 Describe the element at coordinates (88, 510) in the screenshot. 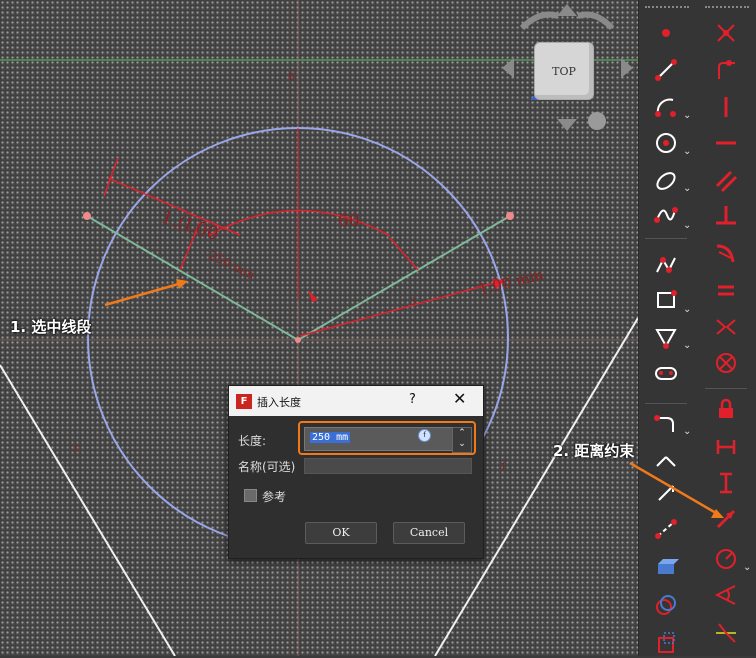

I see `edge-line-left` at that location.